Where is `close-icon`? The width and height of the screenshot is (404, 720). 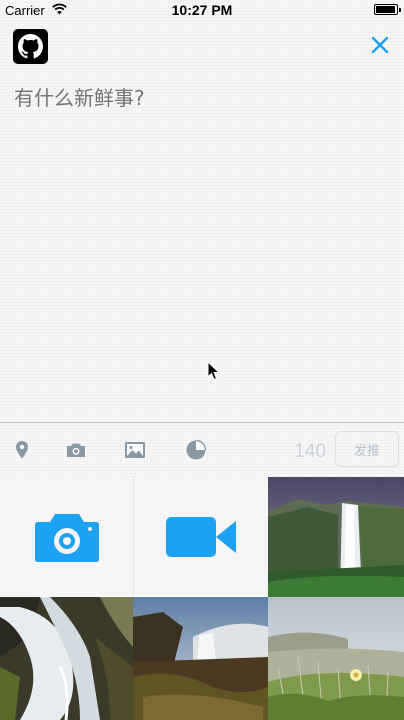 close-icon is located at coordinates (380, 45).